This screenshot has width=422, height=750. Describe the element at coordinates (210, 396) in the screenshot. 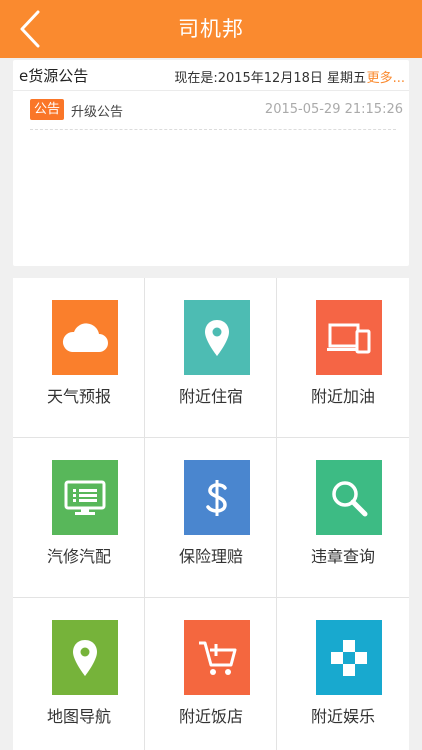

I see `grid-item-label: 附近住宿` at that location.